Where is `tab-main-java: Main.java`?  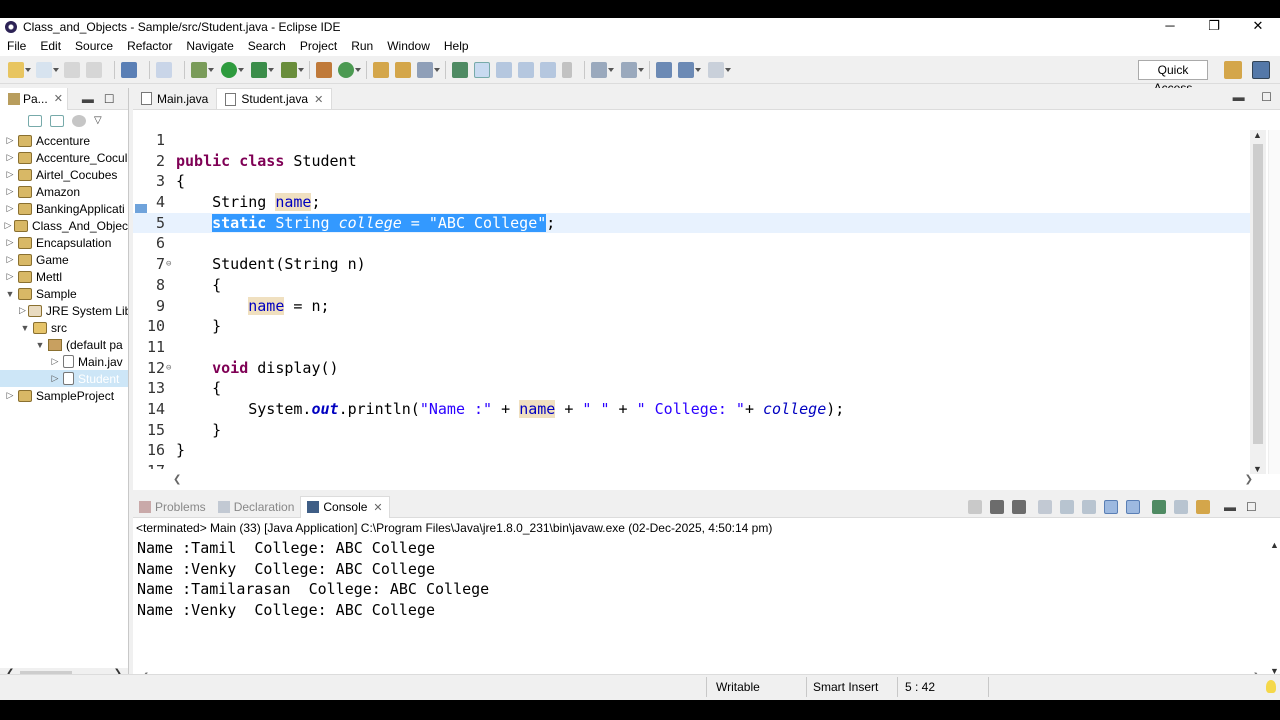
tab-main-java: Main.java is located at coordinates (174, 98).